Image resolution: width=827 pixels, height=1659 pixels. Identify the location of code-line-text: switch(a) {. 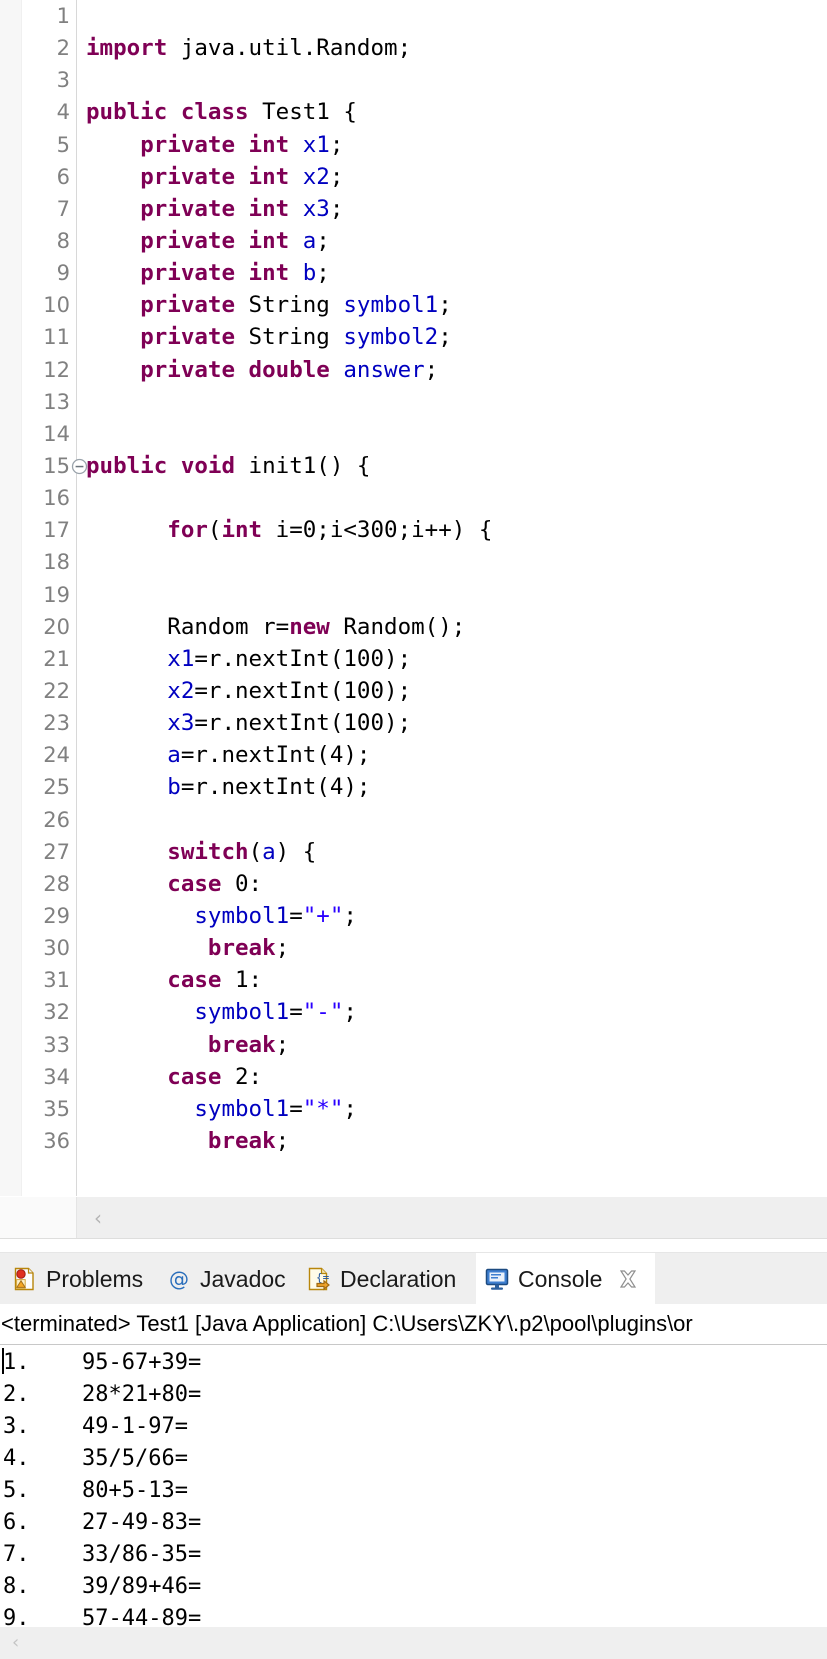
(201, 852).